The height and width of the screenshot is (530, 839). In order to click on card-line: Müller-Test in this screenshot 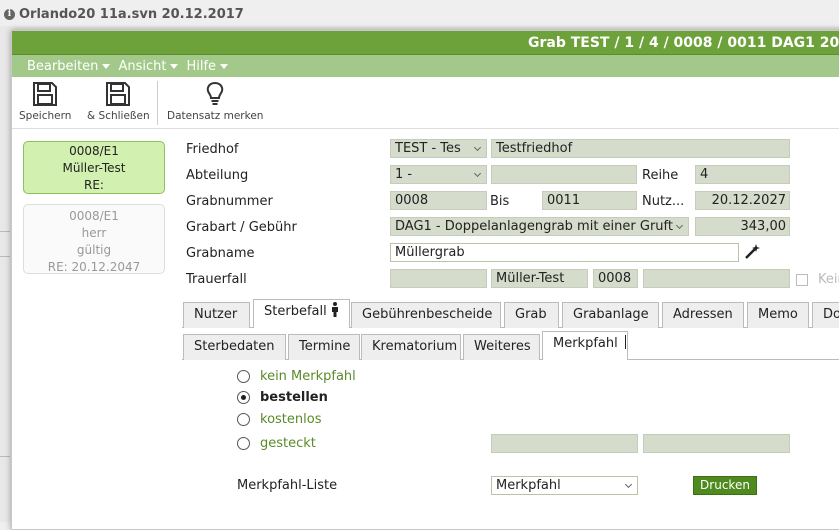, I will do `click(94, 168)`.